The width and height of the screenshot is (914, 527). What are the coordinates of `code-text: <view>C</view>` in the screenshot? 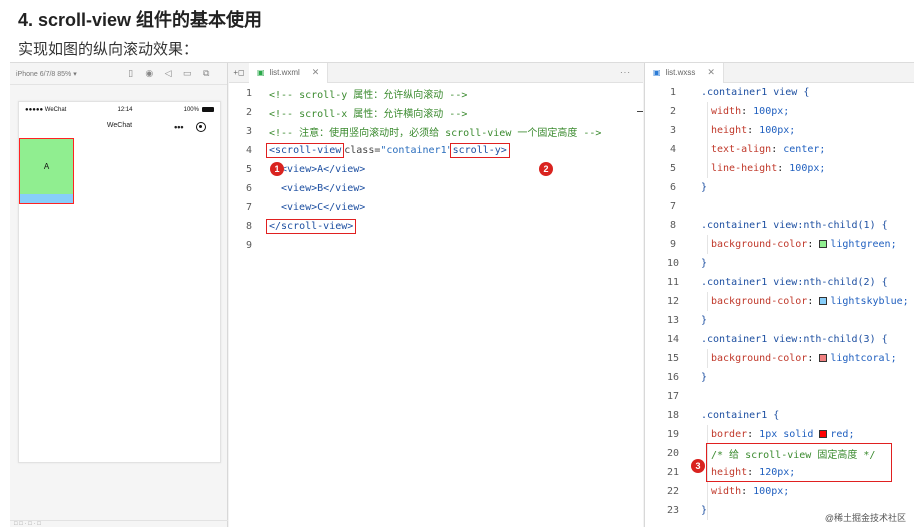 It's located at (323, 207).